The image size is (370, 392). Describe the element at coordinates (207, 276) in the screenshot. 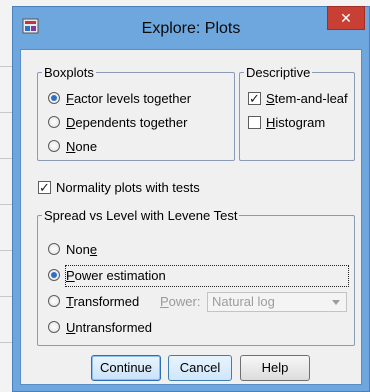

I see `radio-label: Power estimation` at that location.